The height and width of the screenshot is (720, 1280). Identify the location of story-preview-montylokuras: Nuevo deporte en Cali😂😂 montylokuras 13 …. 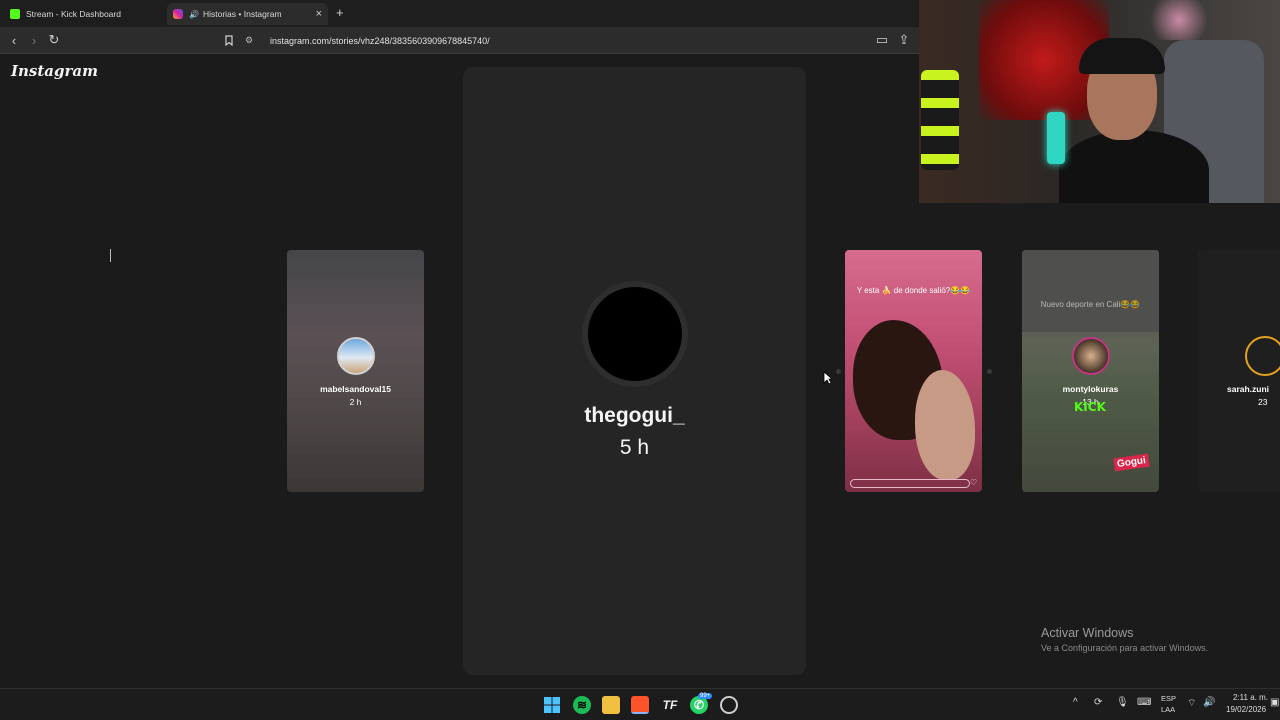
(1090, 371).